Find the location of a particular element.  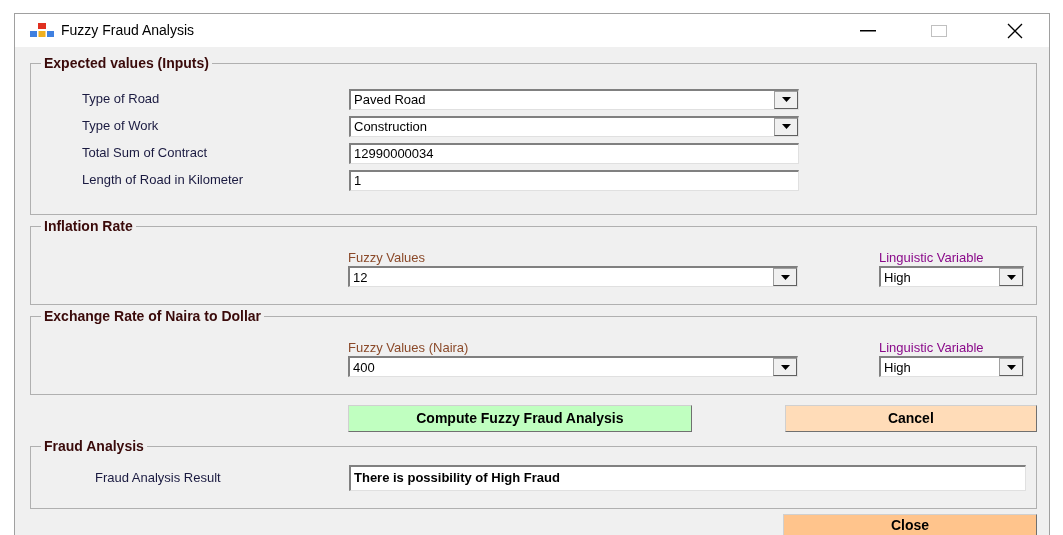

dropdown: 12 is located at coordinates (573, 276).